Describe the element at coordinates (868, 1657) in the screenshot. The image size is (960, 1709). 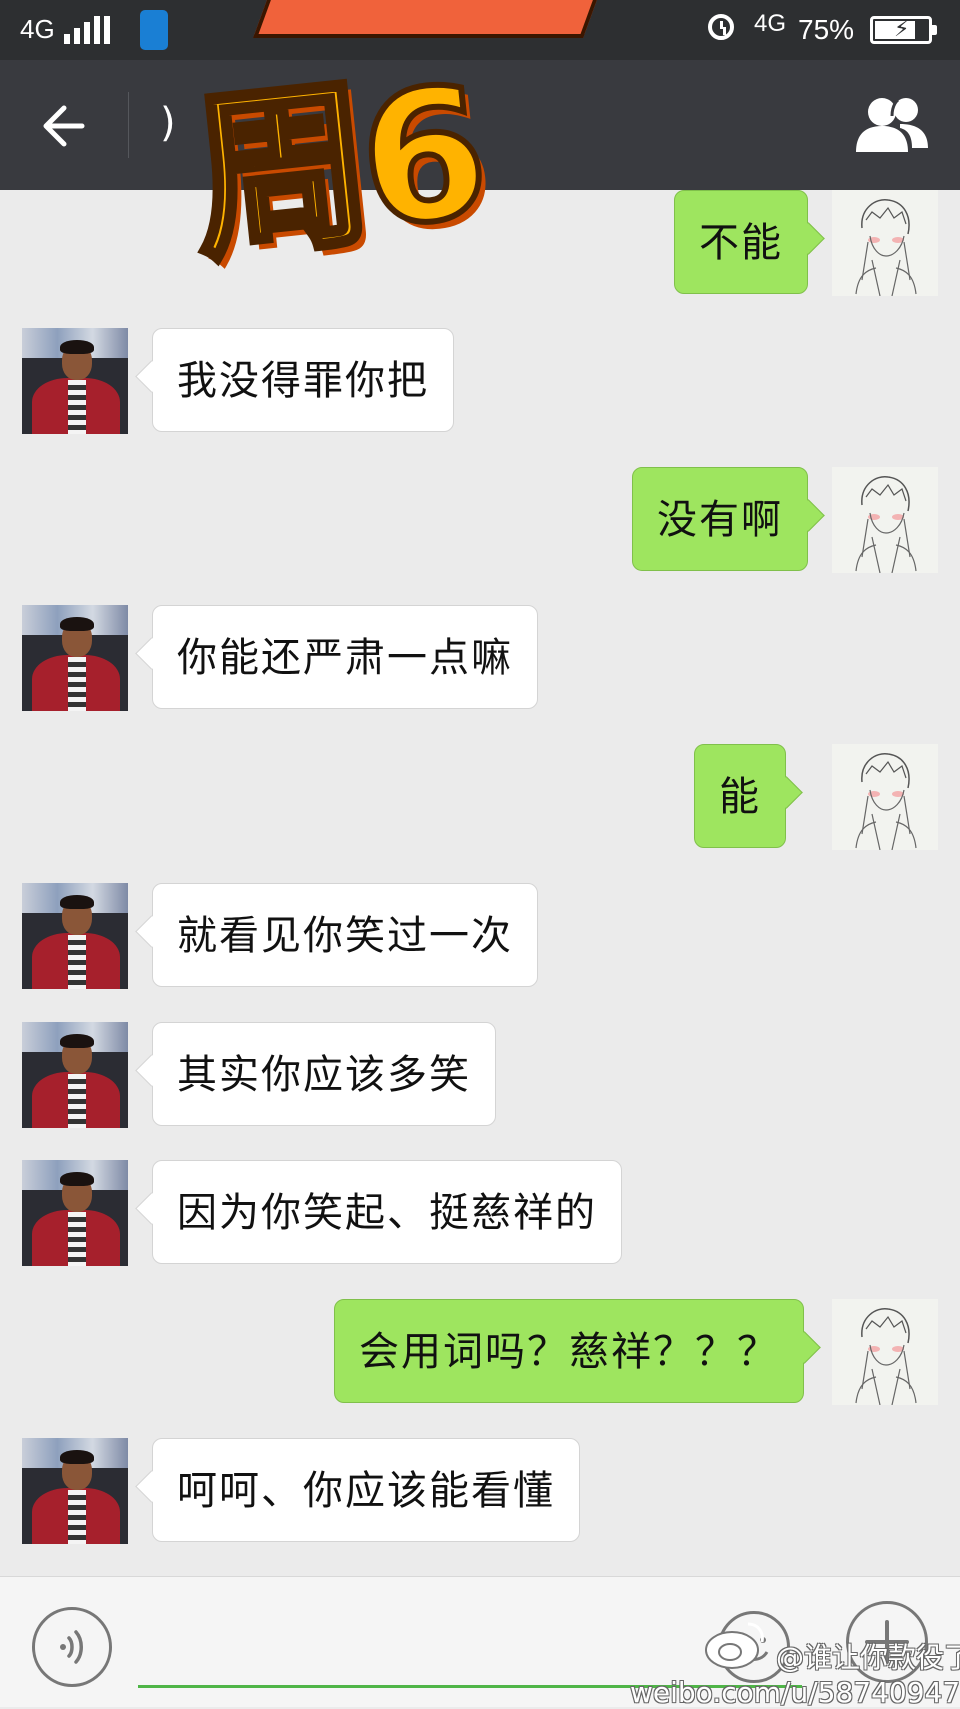
I see `watermark-handle: @谁让你款役了` at that location.